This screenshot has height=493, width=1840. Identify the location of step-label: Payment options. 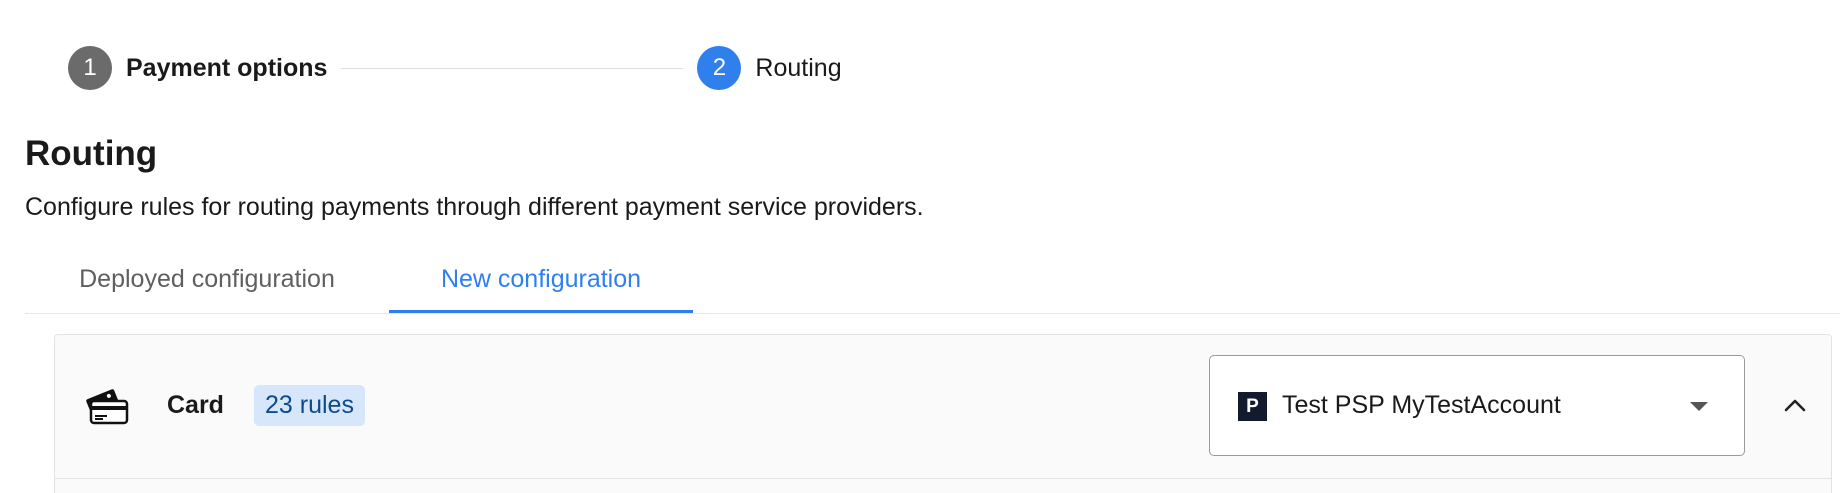
(227, 67).